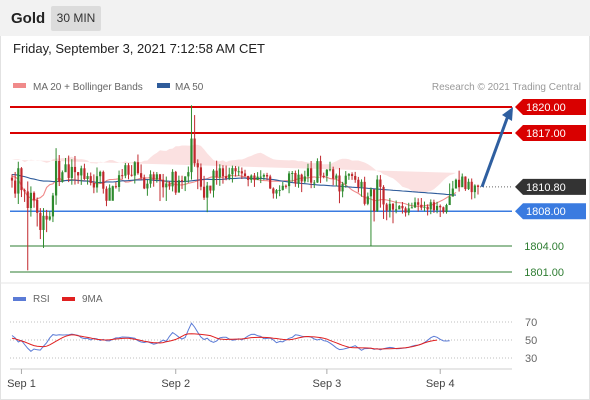 The width and height of the screenshot is (590, 400). What do you see at coordinates (21, 384) in the screenshot?
I see `x-tick-label-0: Sep 1` at bounding box center [21, 384].